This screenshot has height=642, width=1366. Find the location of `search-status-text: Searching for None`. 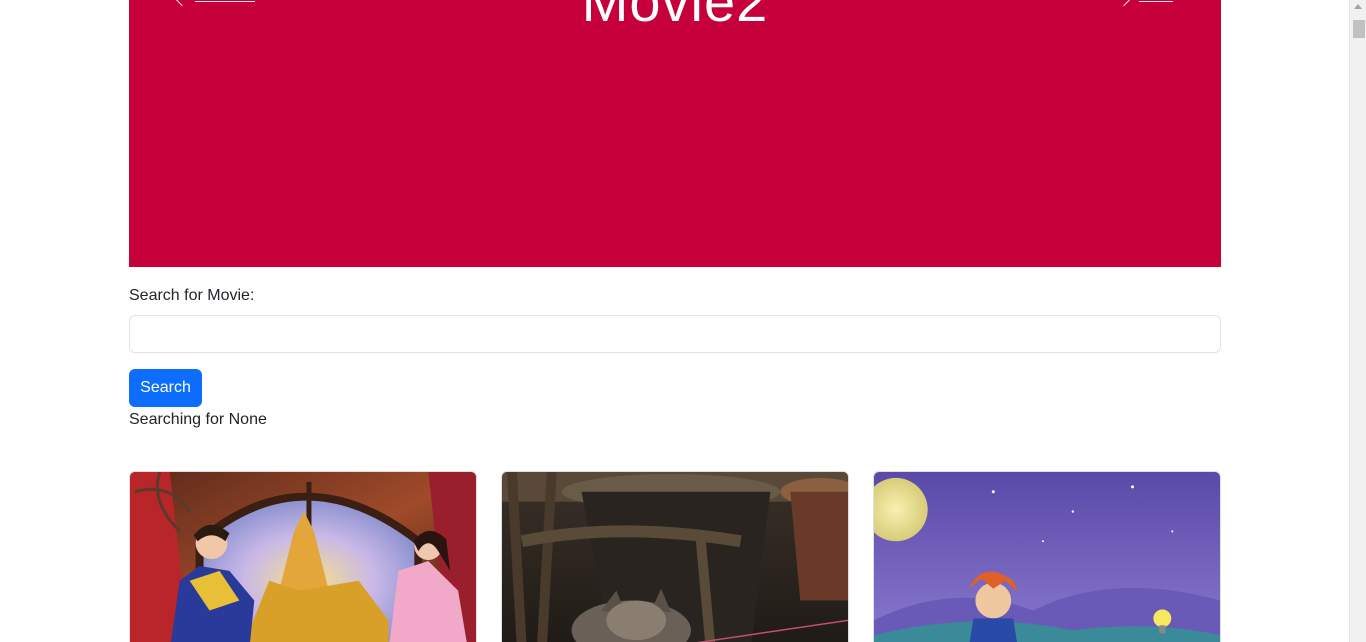

search-status-text: Searching for None is located at coordinates (198, 419).